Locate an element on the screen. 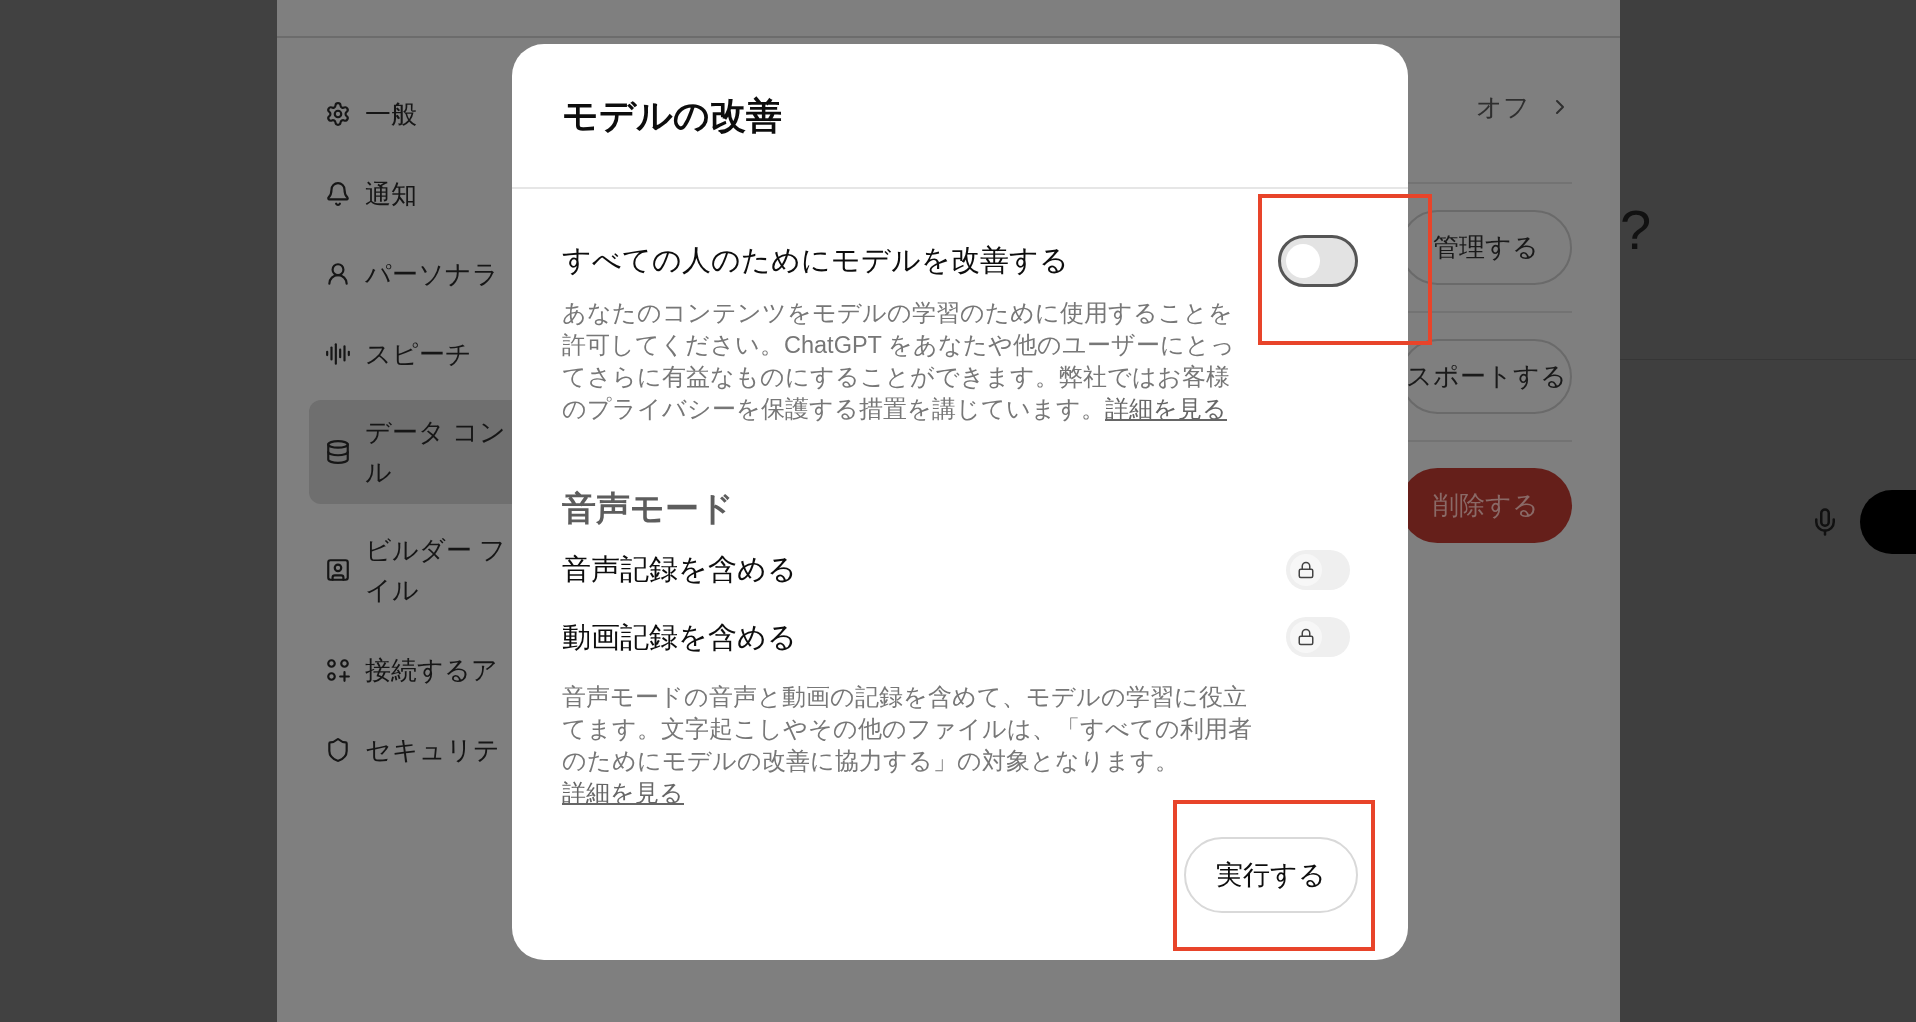 This screenshot has height=1022, width=1916. sidebar-item: 一般 is located at coordinates (424, 114).